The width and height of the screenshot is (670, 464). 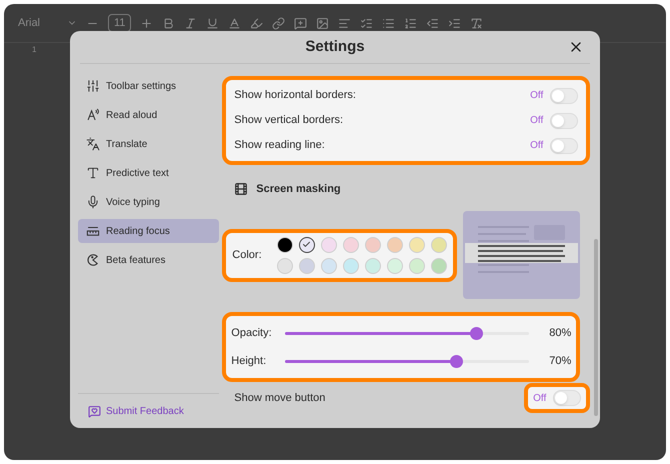 What do you see at coordinates (149, 202) in the screenshot?
I see `sidebar-item: Voice typing` at bounding box center [149, 202].